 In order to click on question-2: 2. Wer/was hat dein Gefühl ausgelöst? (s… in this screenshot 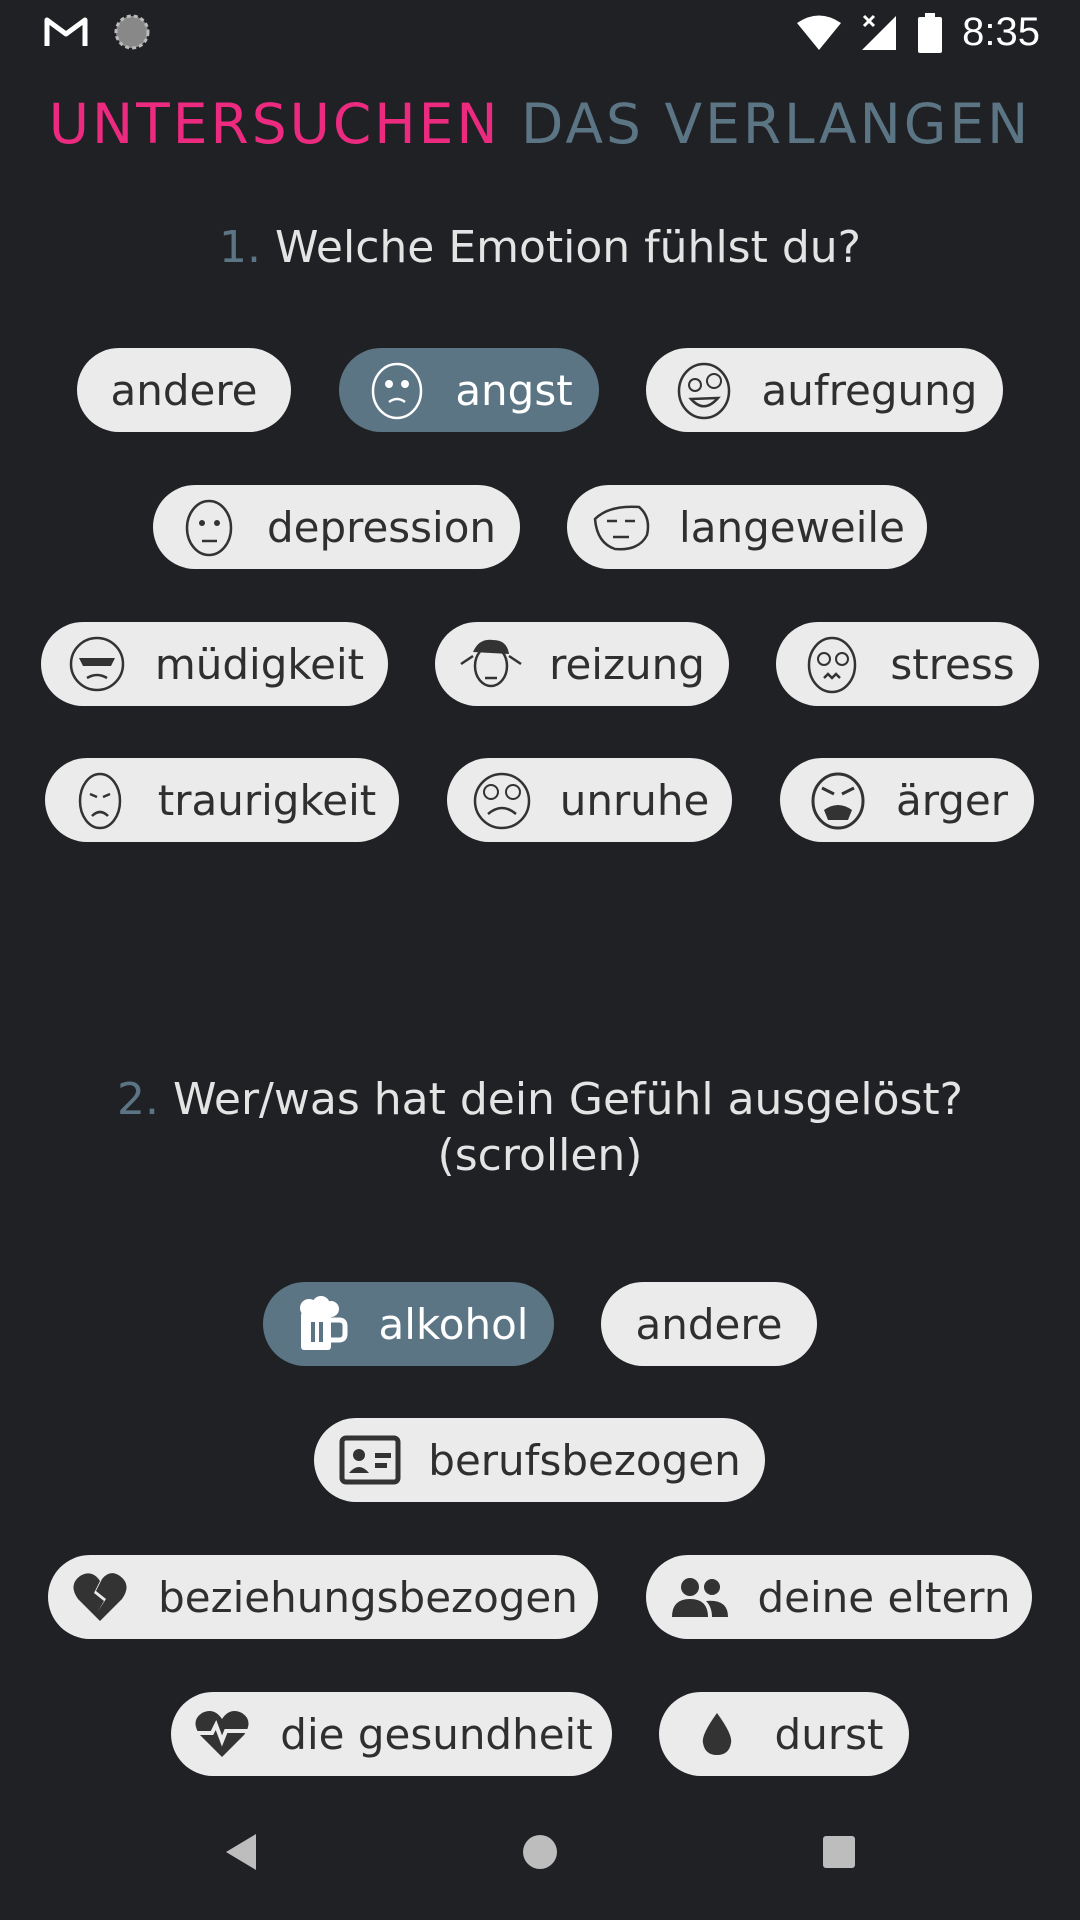, I will do `click(540, 1128)`.